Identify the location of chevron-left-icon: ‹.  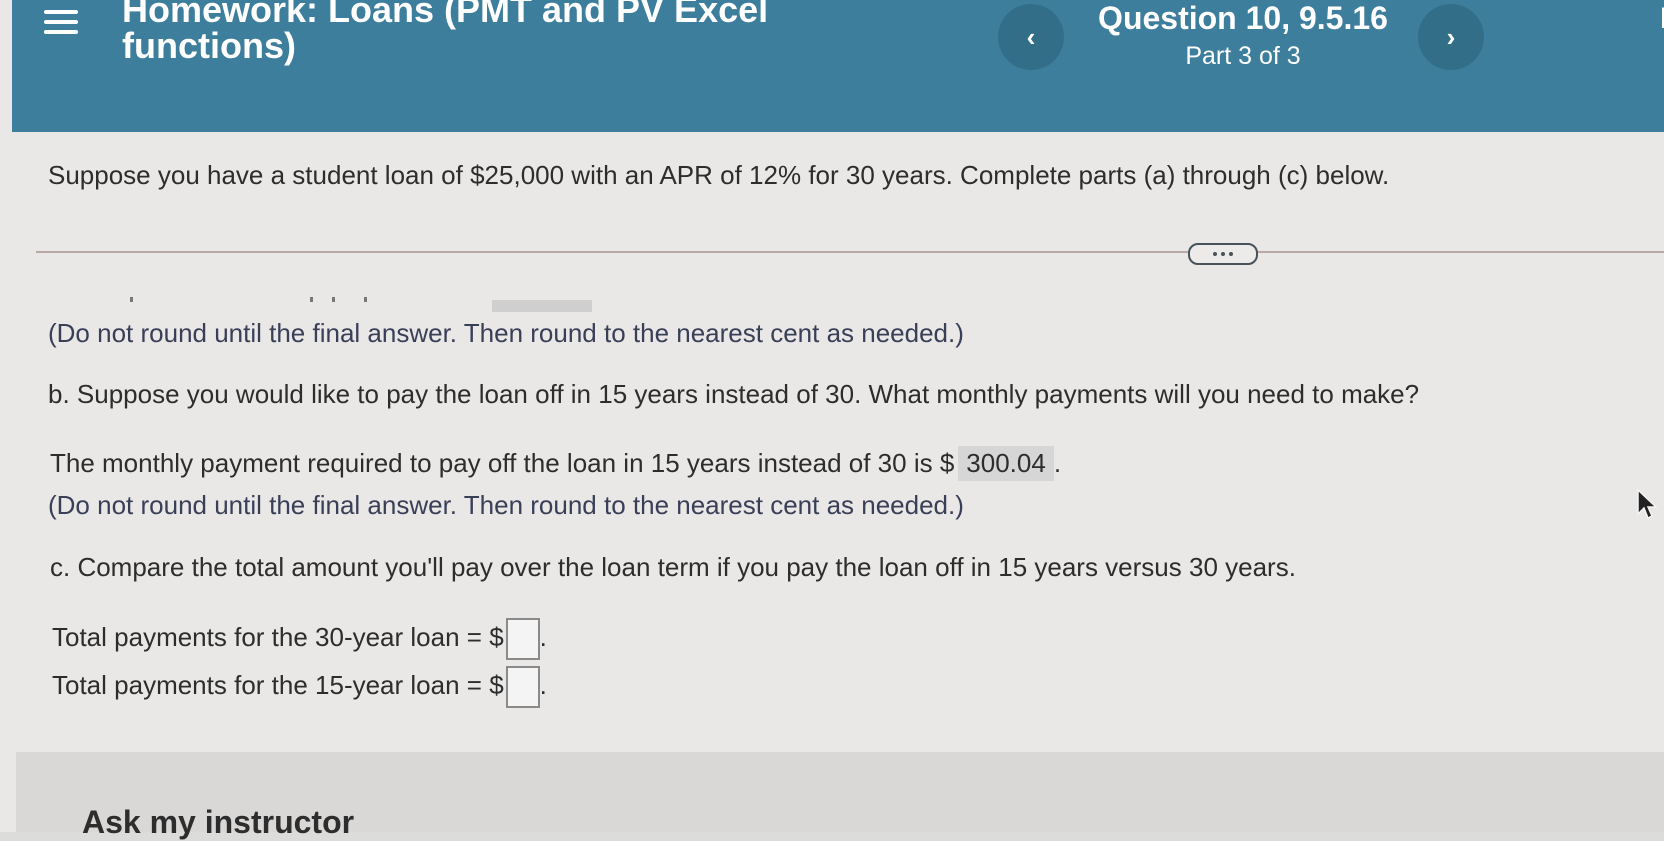
(1031, 36).